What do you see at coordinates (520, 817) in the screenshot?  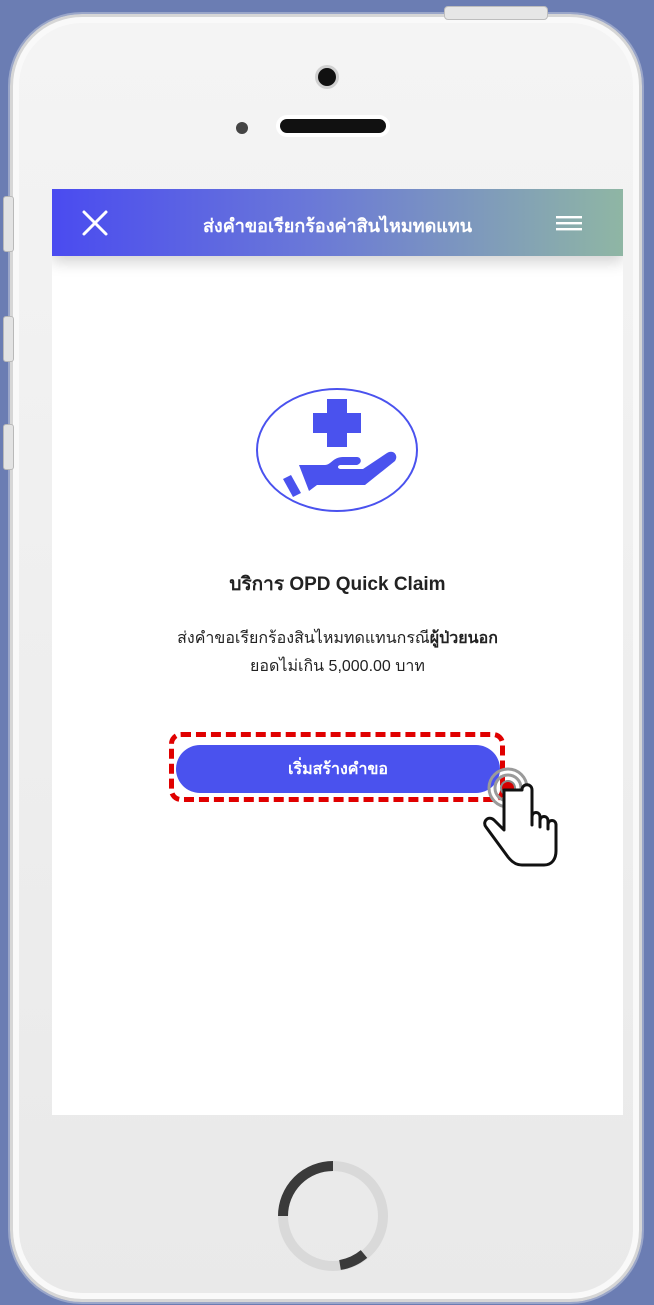 I see `tap-hand-icon` at bounding box center [520, 817].